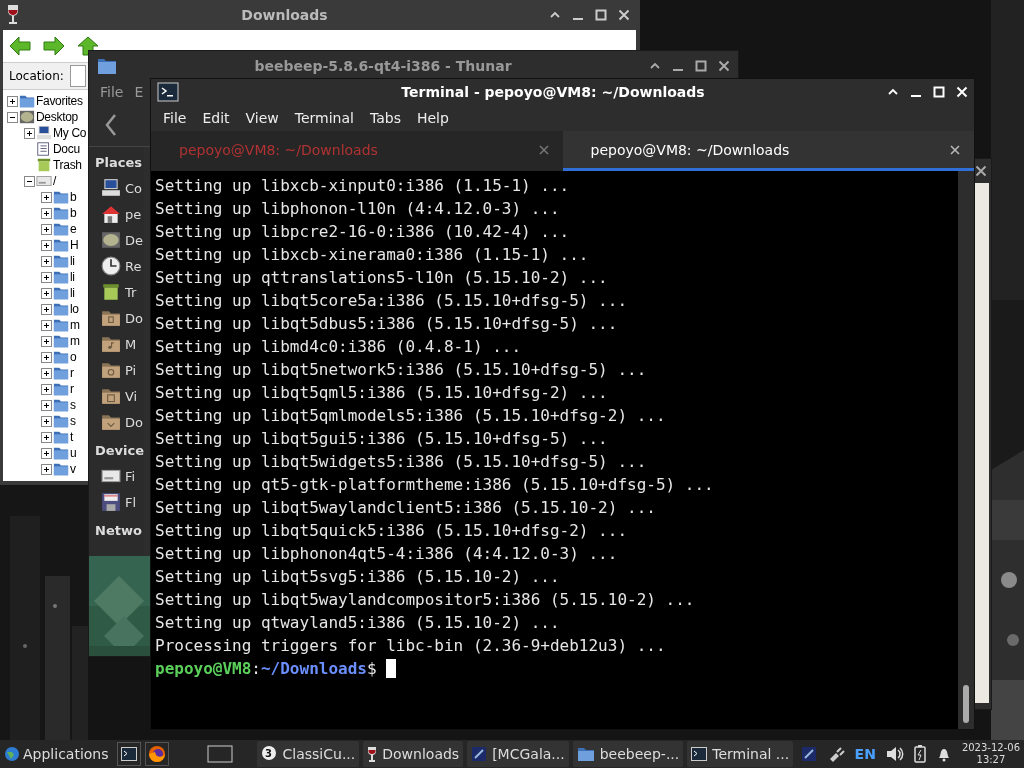 The image size is (1024, 768). Describe the element at coordinates (88, 46) in the screenshot. I see `up-arrow-icon` at that location.